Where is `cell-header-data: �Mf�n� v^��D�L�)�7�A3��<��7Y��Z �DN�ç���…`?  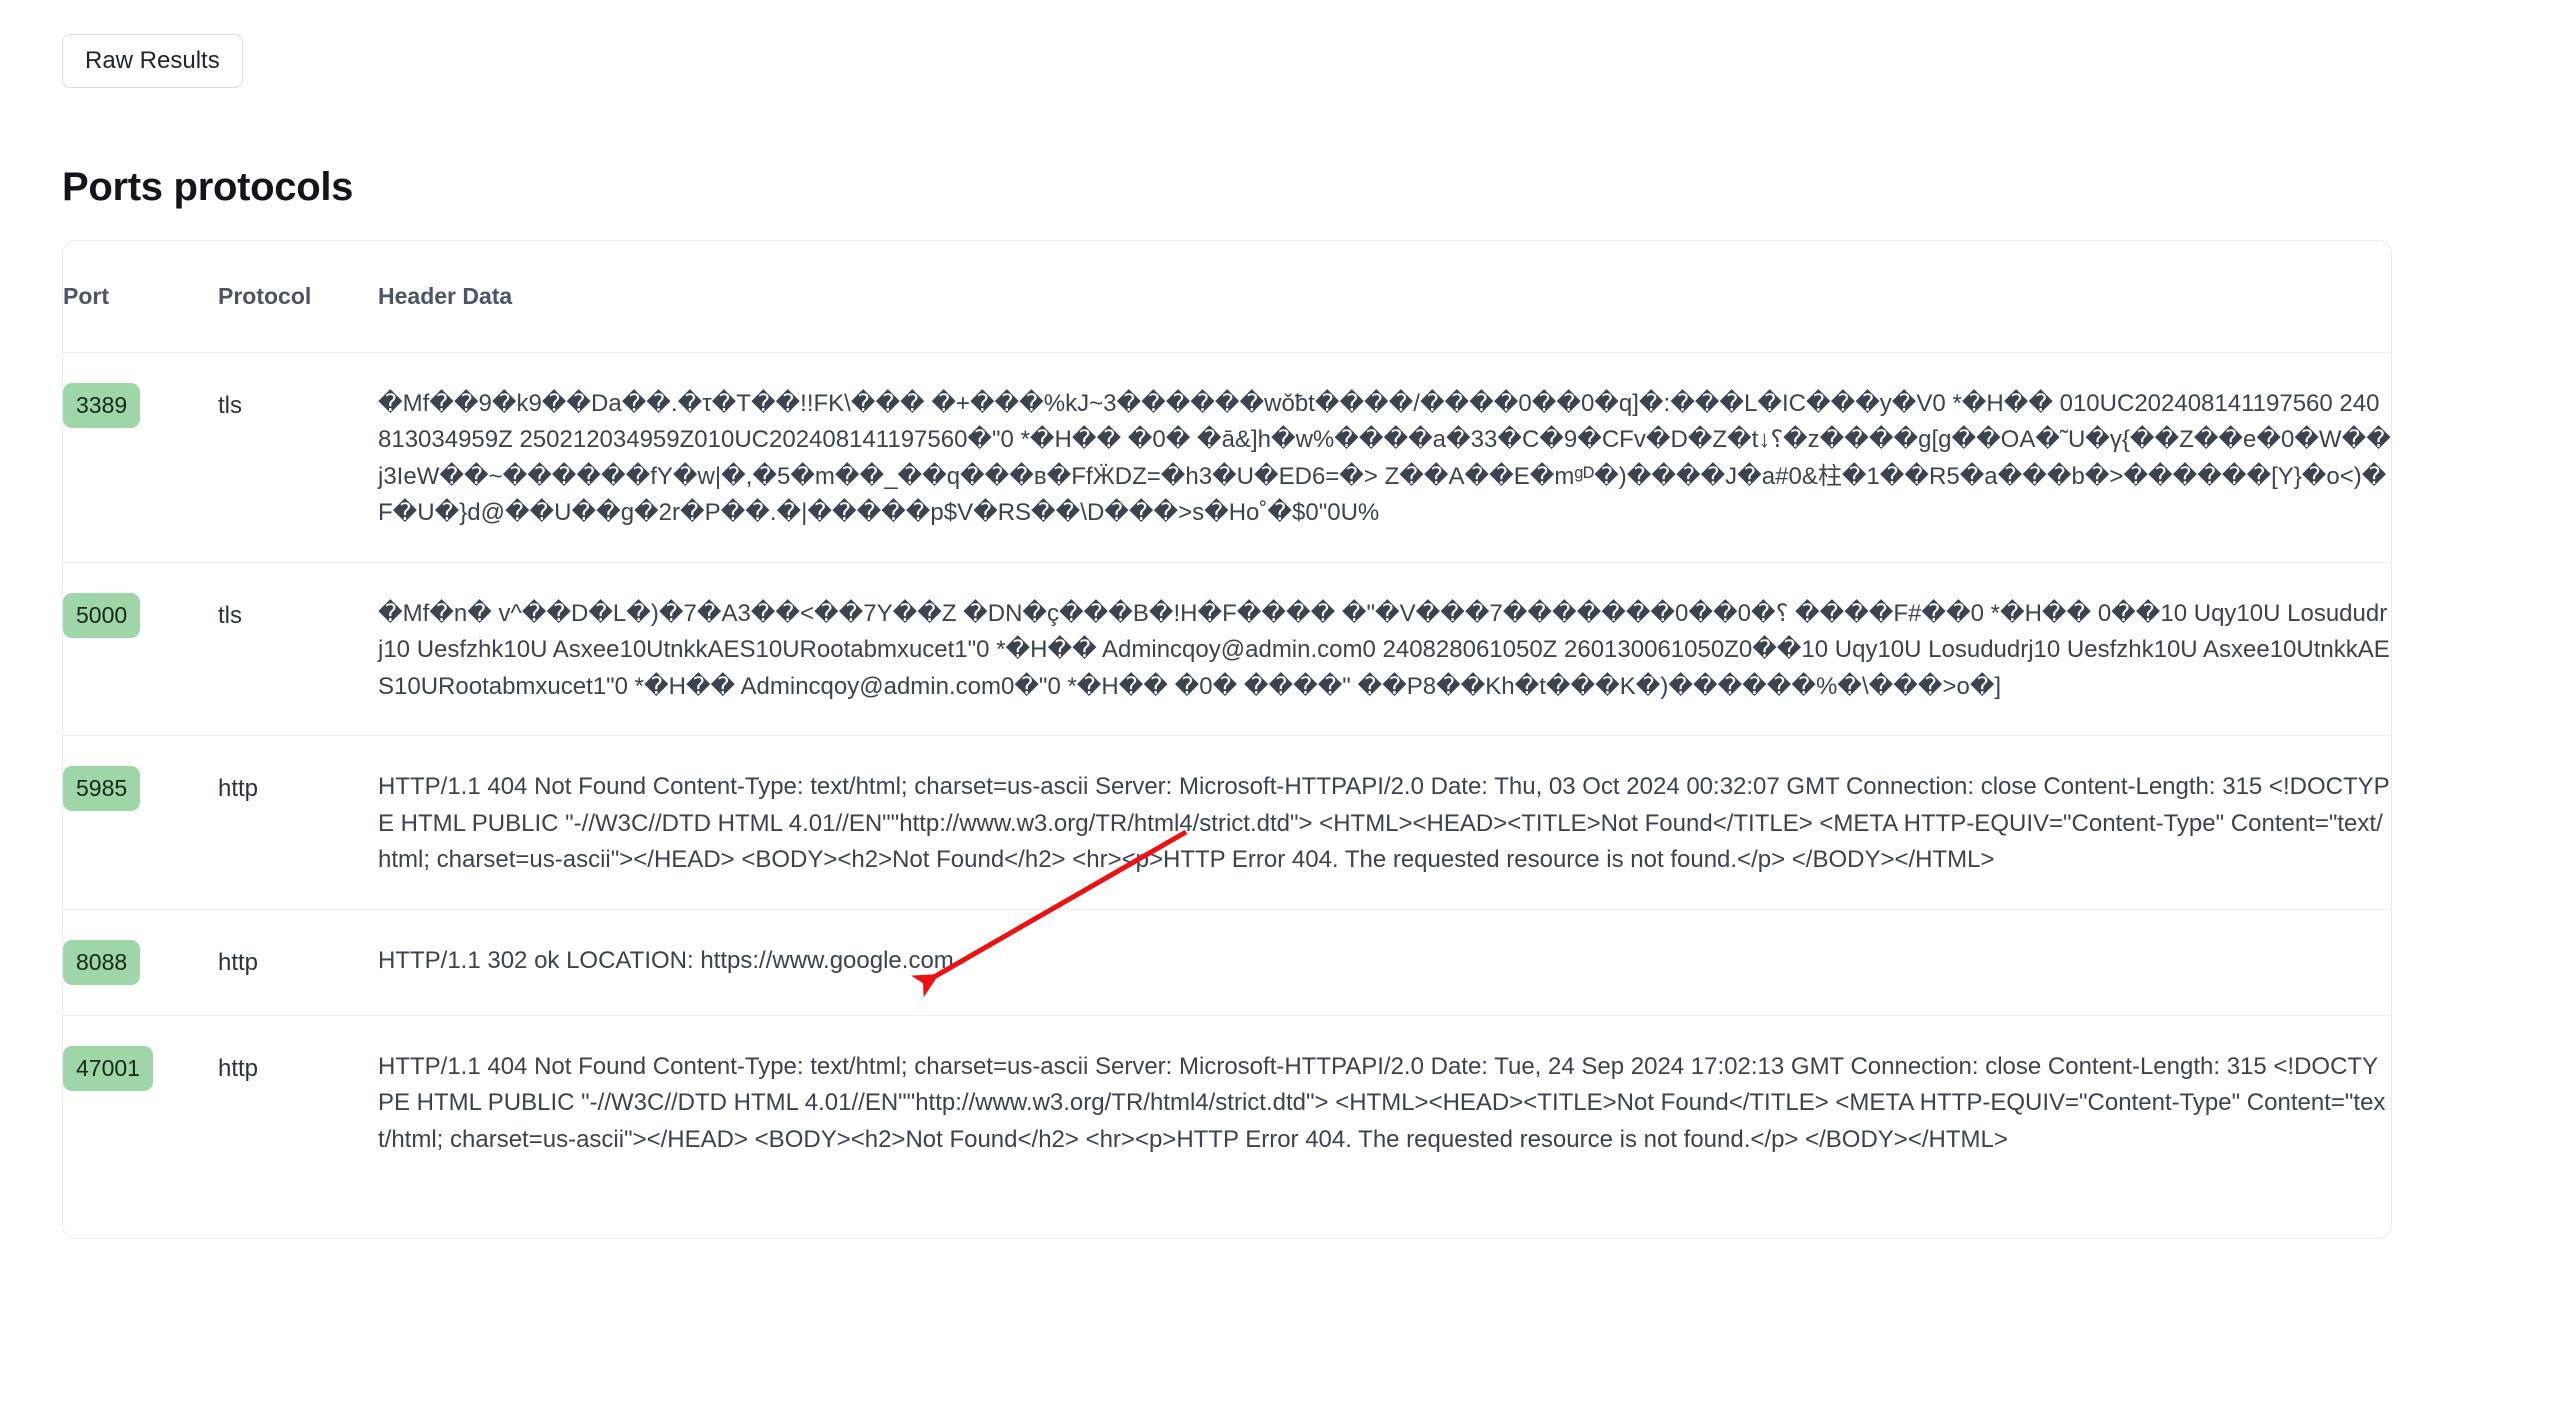 cell-header-data: �Mf�n� v^��D�L�)�7�A3��<��7Y��Z �DN�ç���… is located at coordinates (1384, 649).